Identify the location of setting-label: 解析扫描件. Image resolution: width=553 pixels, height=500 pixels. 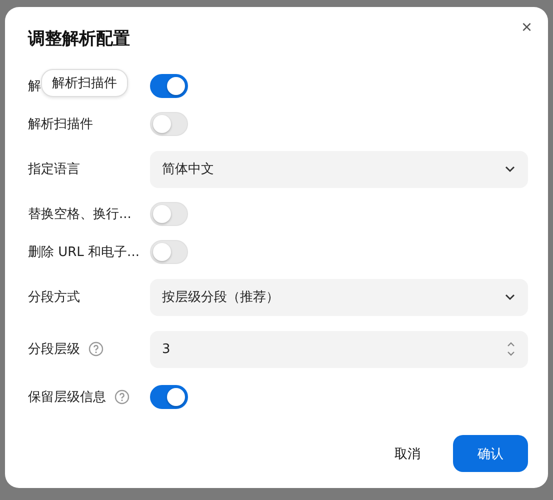
(60, 124).